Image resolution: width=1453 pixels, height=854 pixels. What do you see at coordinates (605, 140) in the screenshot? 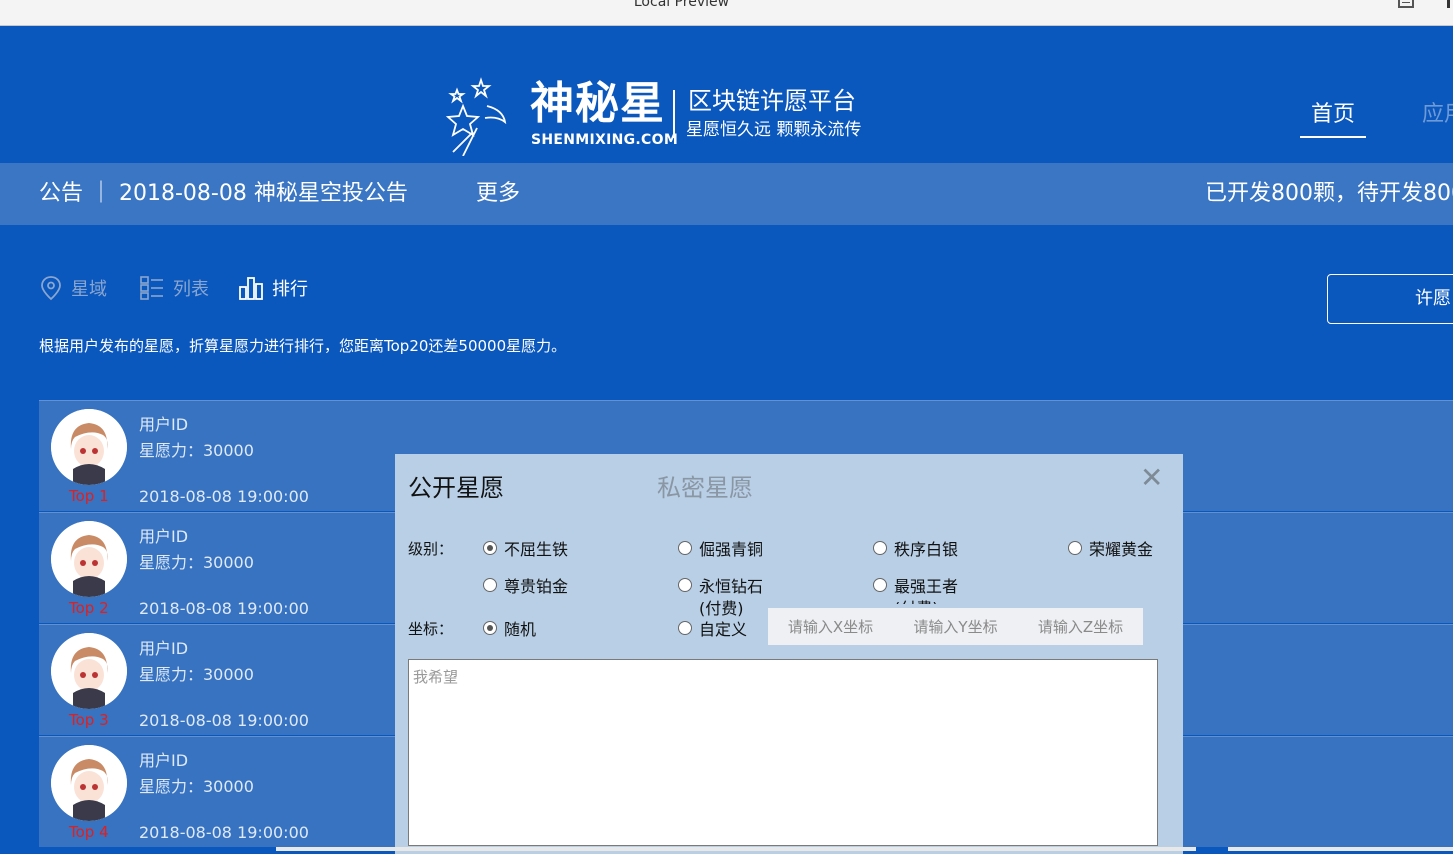
I see `brand-domain: SHENMIXING.COM` at bounding box center [605, 140].